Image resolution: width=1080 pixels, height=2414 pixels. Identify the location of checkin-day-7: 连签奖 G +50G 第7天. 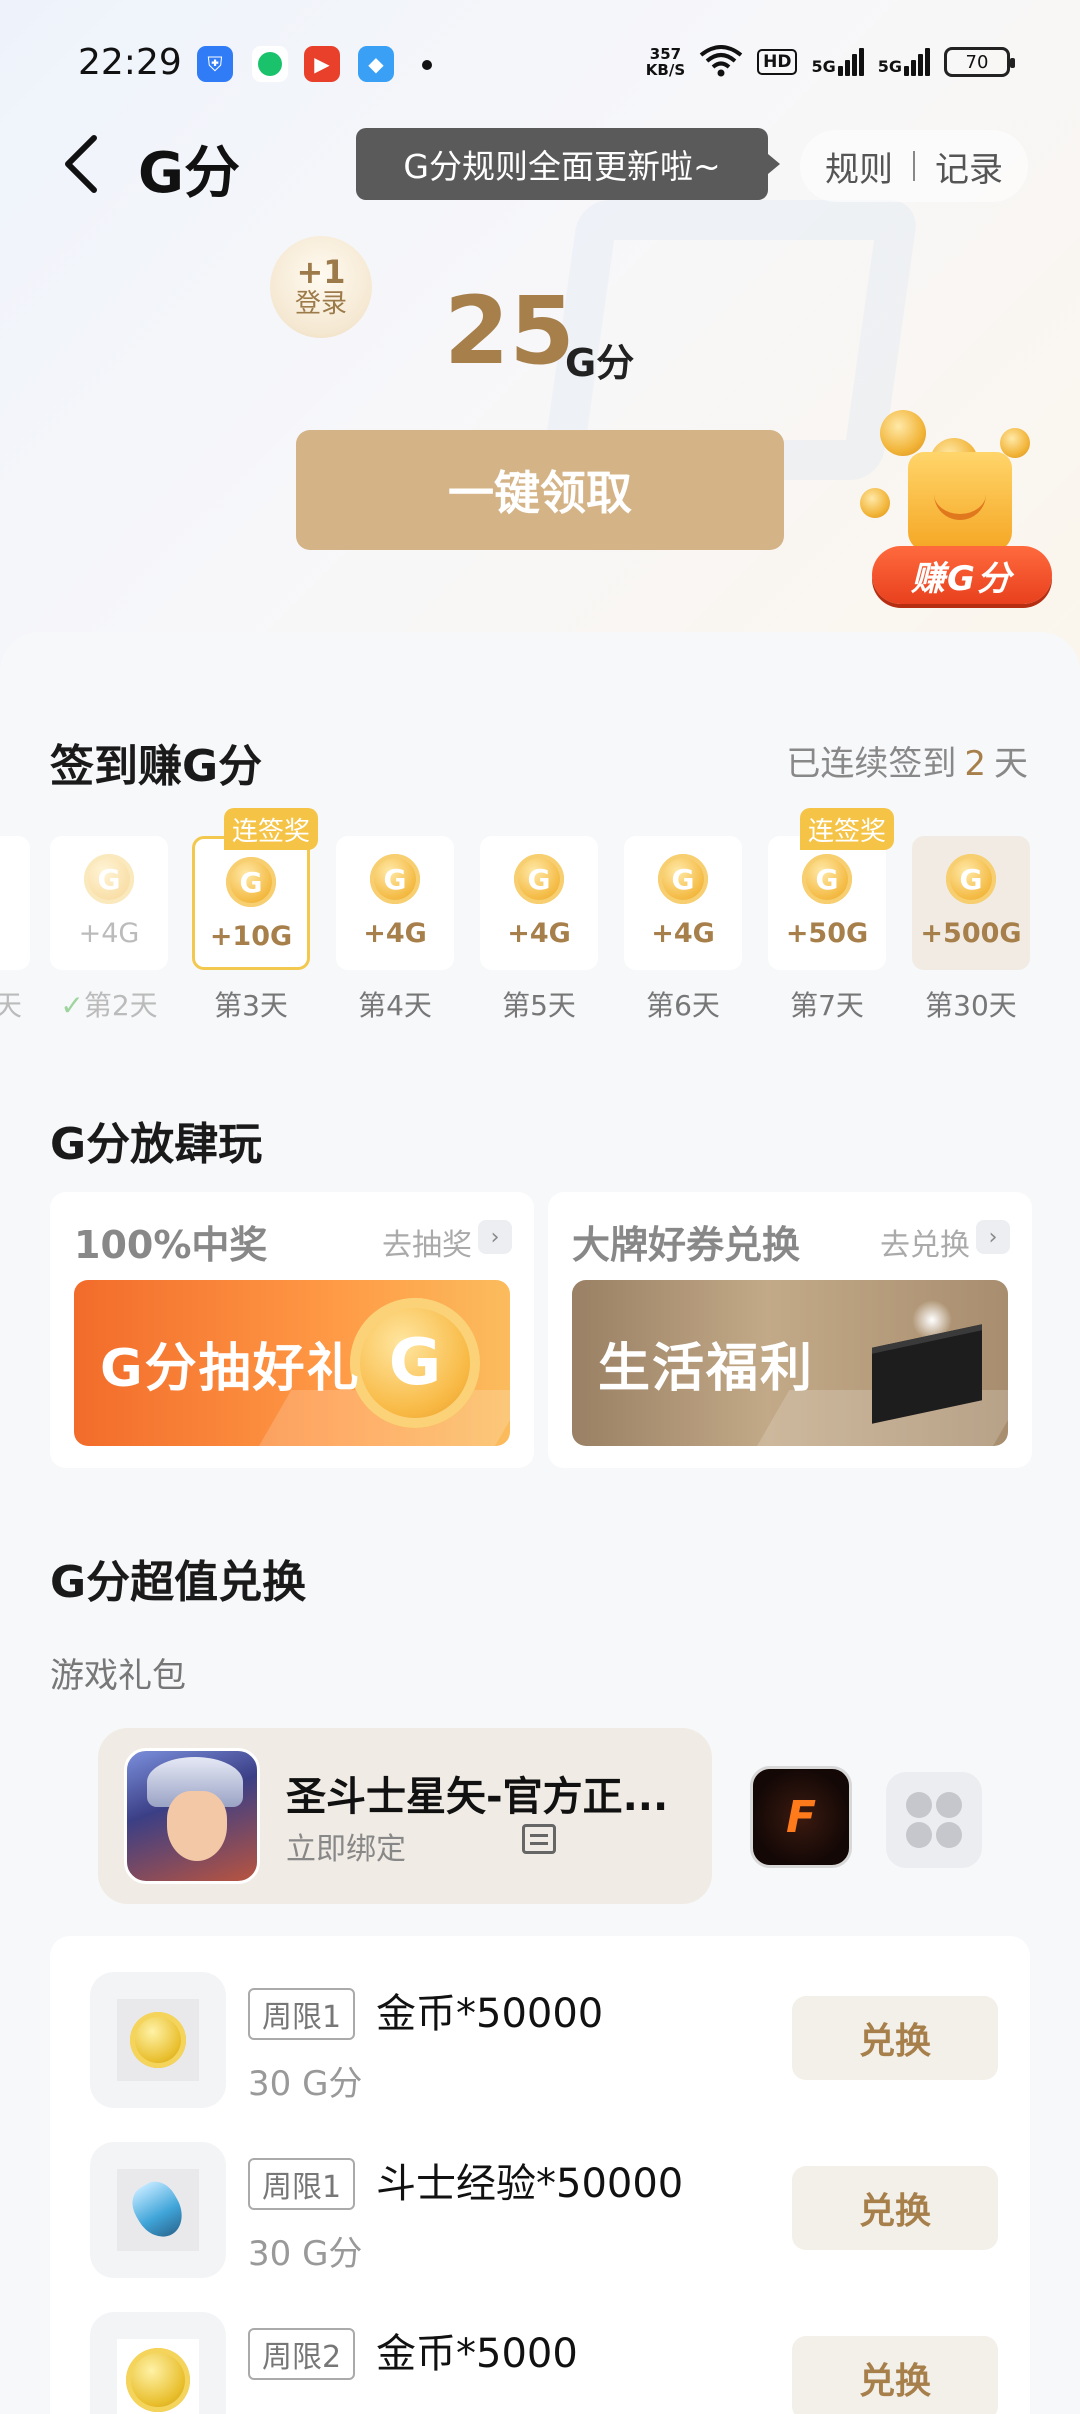
(831, 916).